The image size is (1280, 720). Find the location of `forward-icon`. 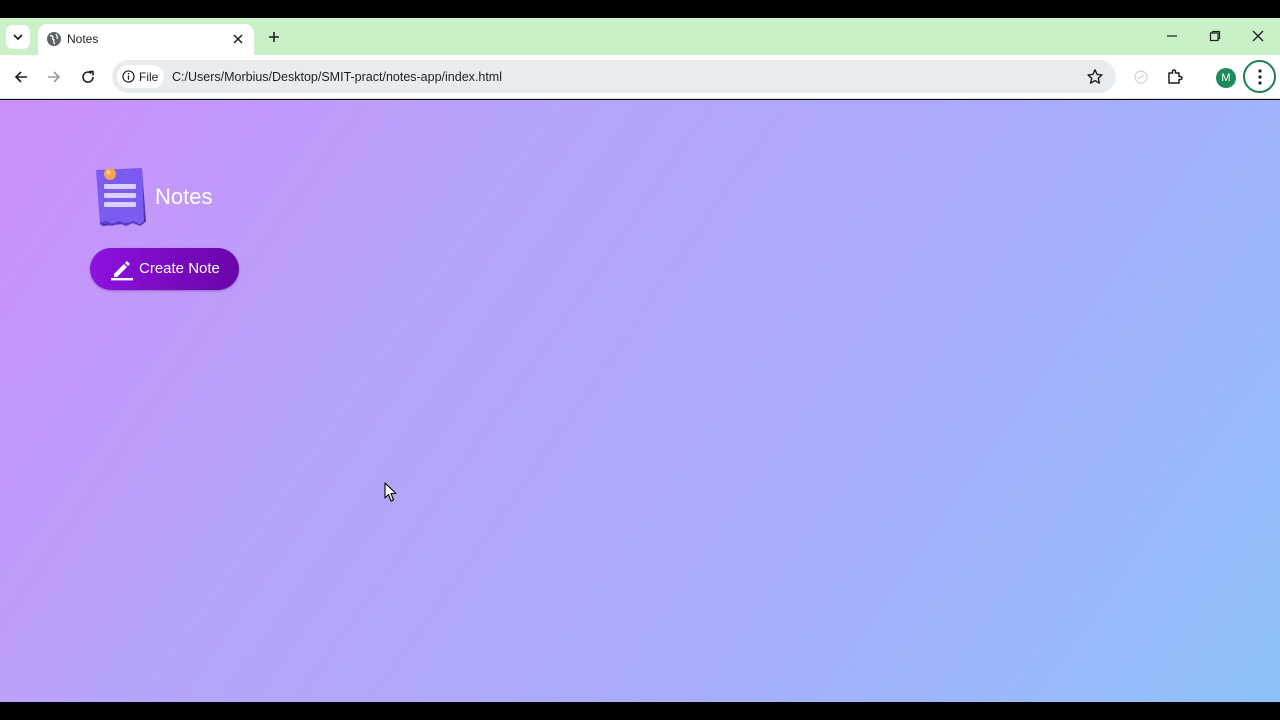

forward-icon is located at coordinates (54, 77).